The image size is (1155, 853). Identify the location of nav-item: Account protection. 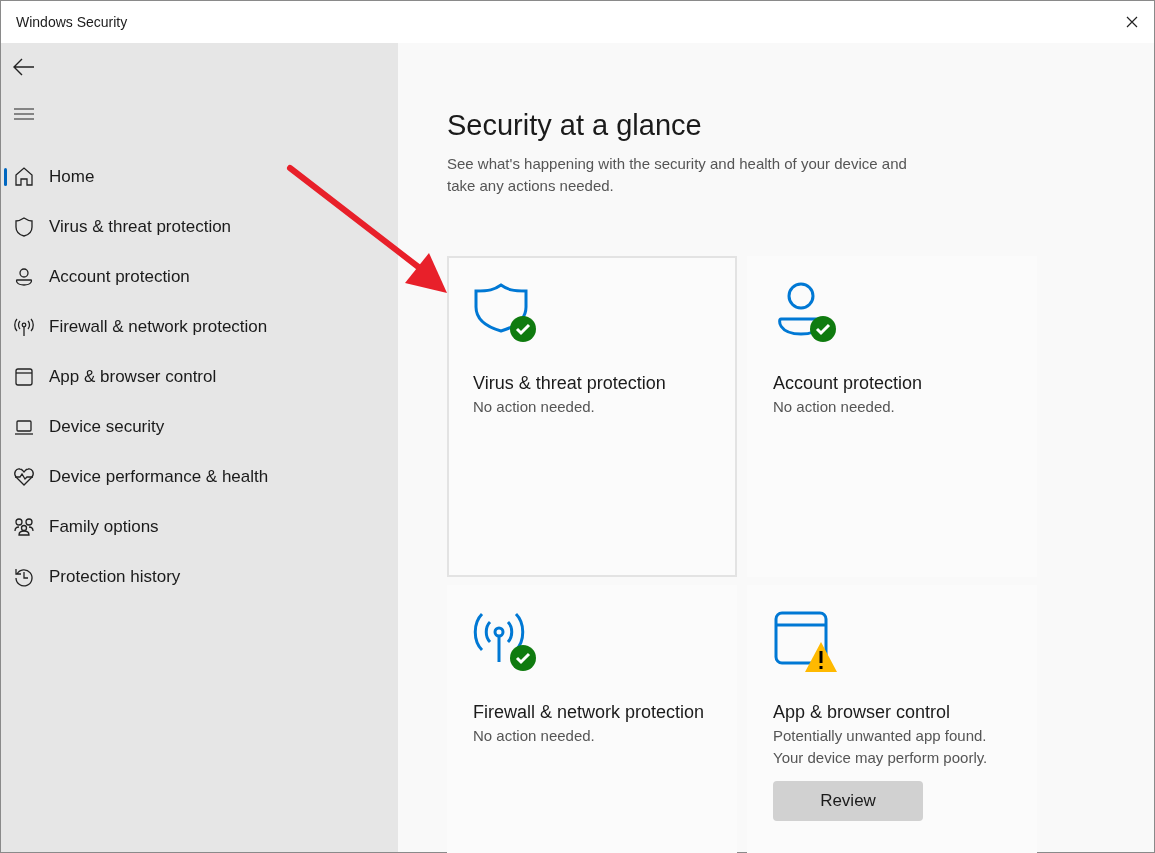
(199, 277).